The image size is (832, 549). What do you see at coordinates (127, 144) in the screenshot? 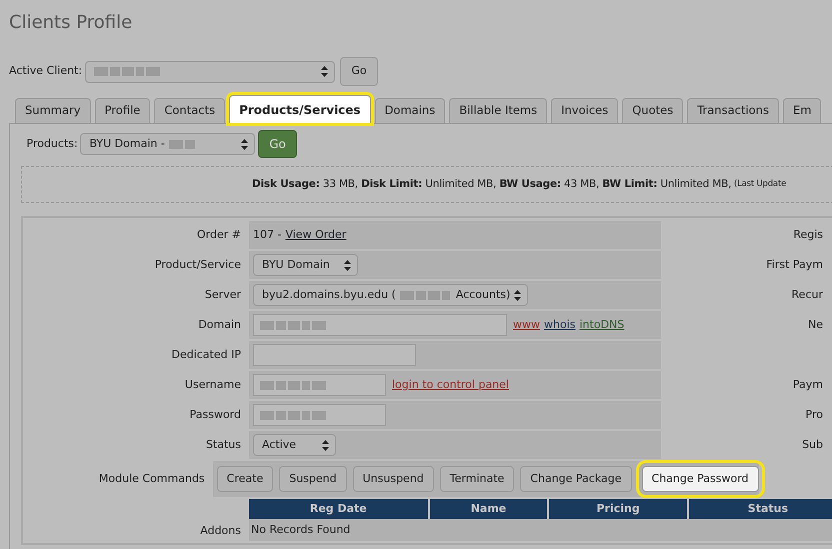
I see `select-value: BYU Domain -` at bounding box center [127, 144].